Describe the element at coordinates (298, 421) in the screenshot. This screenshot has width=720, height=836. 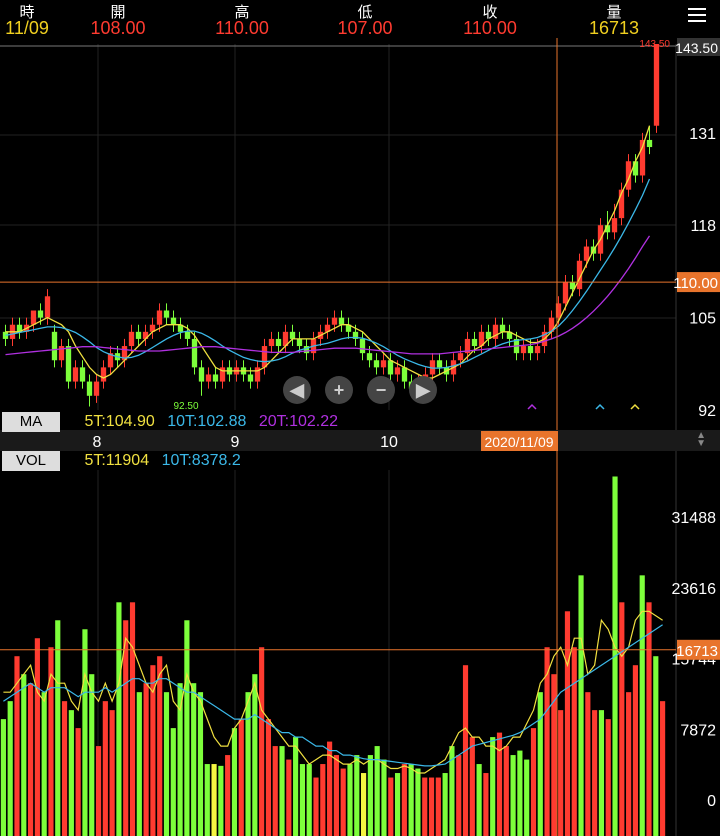
I see `ma20-value: 20T:102.22` at that location.